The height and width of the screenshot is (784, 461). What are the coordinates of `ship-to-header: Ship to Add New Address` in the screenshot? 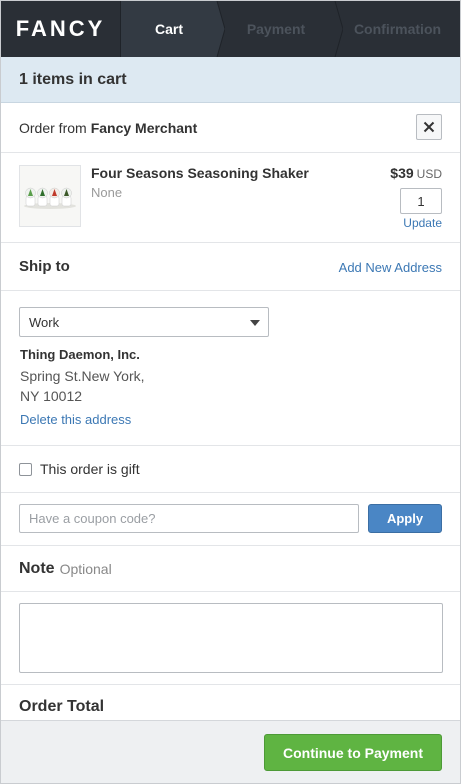 It's located at (230, 267).